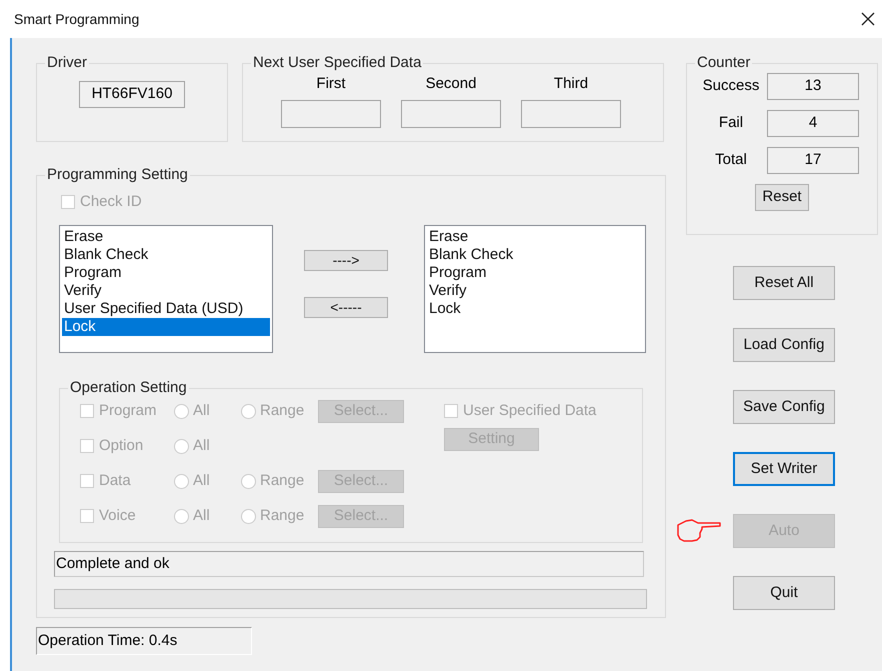 The width and height of the screenshot is (882, 671). What do you see at coordinates (337, 62) in the screenshot?
I see `group-title: Next User Specified Data` at bounding box center [337, 62].